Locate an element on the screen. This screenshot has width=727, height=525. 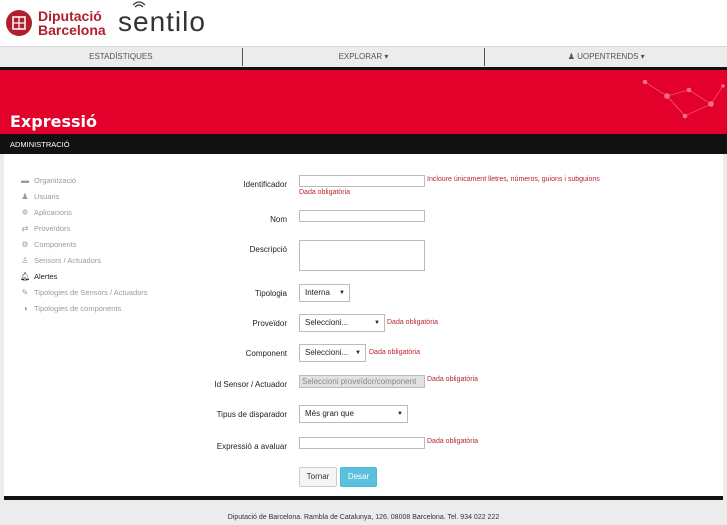
sidebar-item-sensors: ♙ Sensors / Actuadors is located at coordinates (84, 260).